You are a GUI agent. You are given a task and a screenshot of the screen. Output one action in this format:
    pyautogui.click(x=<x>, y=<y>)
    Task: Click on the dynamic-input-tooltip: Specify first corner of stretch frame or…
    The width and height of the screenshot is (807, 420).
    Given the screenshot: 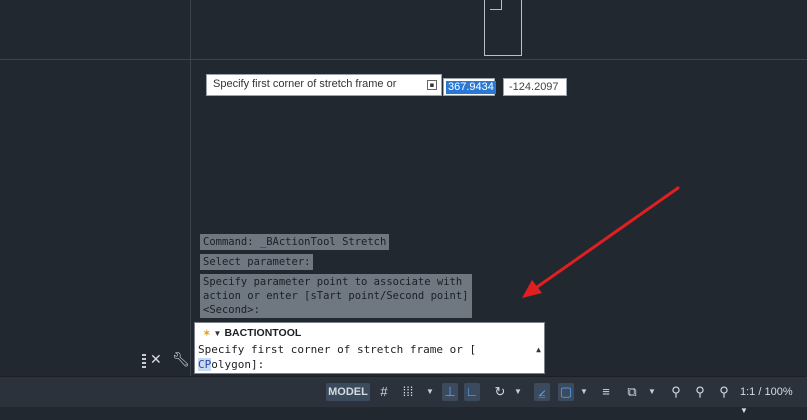 What is the action you would take?
    pyautogui.click(x=324, y=85)
    